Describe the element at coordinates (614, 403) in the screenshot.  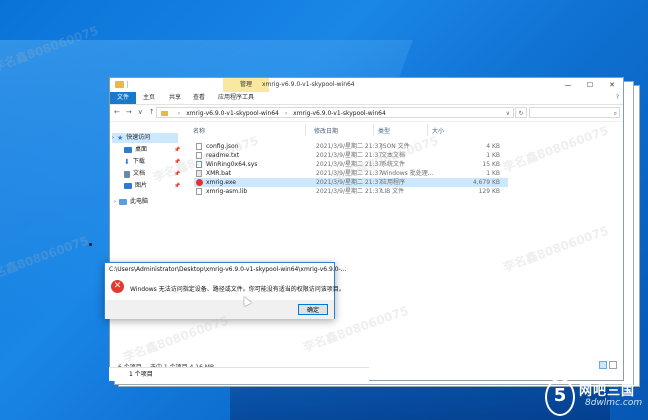
I see `logo-url: 8dwlmc.com` at that location.